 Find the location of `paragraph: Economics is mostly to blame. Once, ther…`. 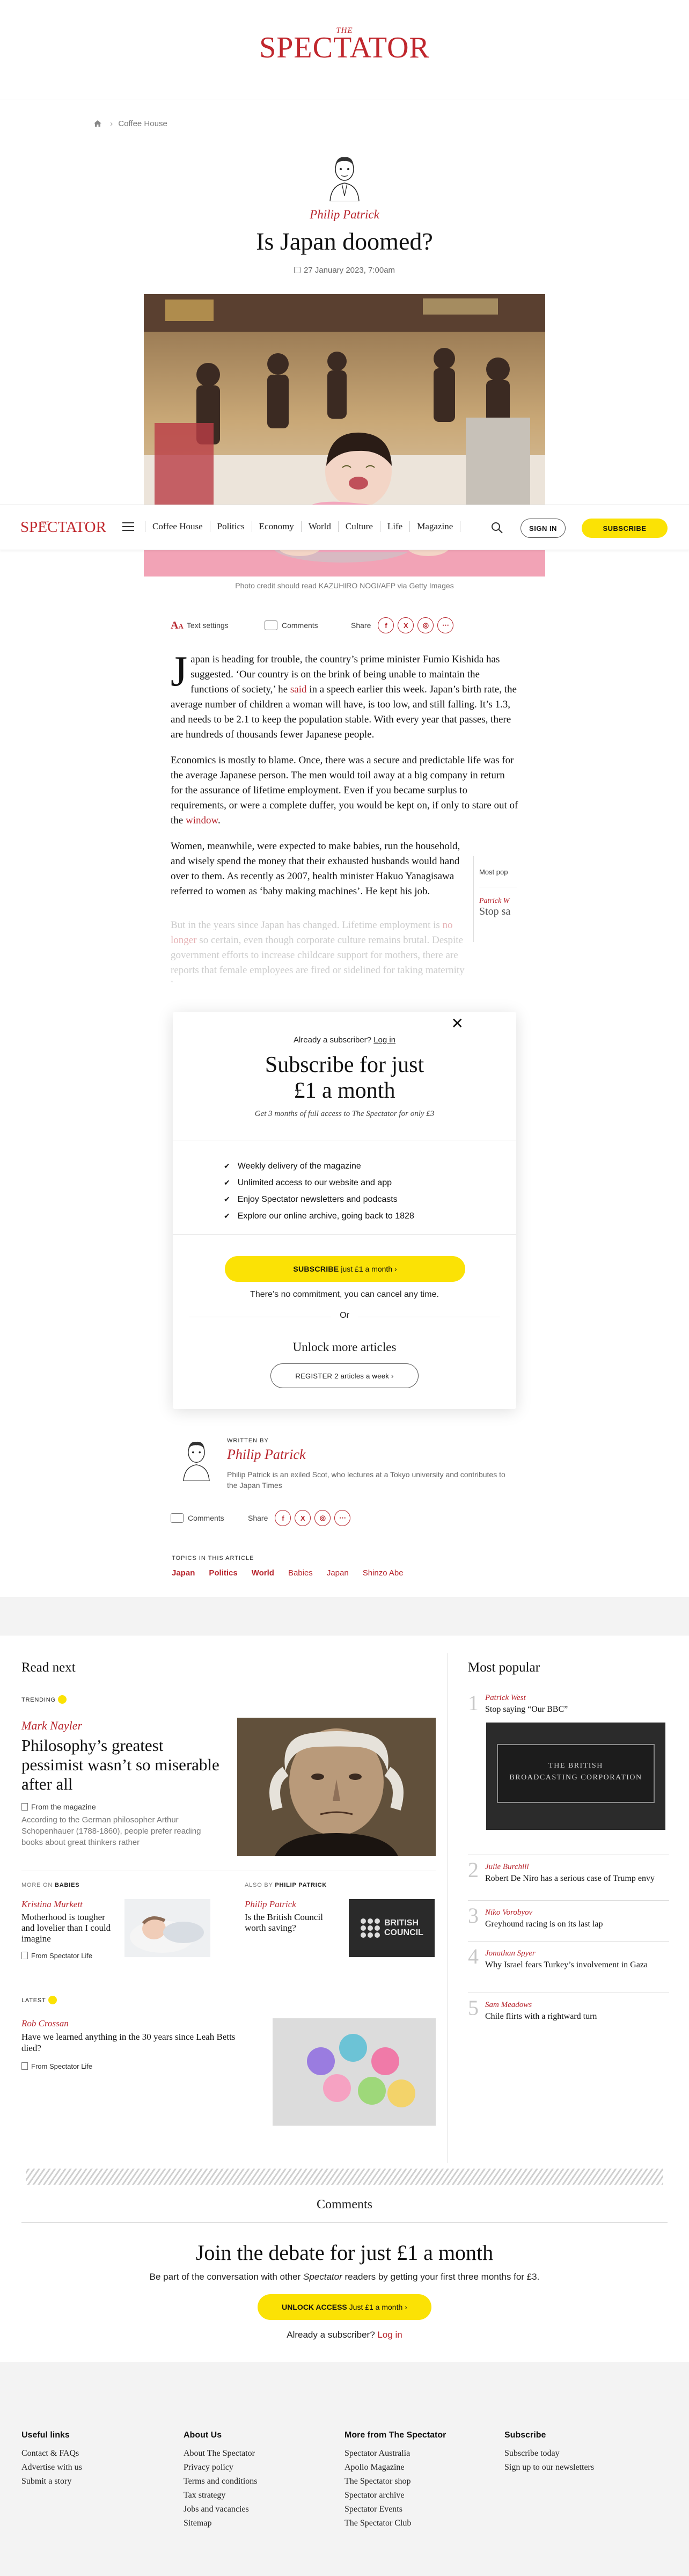

paragraph: Economics is mostly to blame. Once, ther… is located at coordinates (344, 791).